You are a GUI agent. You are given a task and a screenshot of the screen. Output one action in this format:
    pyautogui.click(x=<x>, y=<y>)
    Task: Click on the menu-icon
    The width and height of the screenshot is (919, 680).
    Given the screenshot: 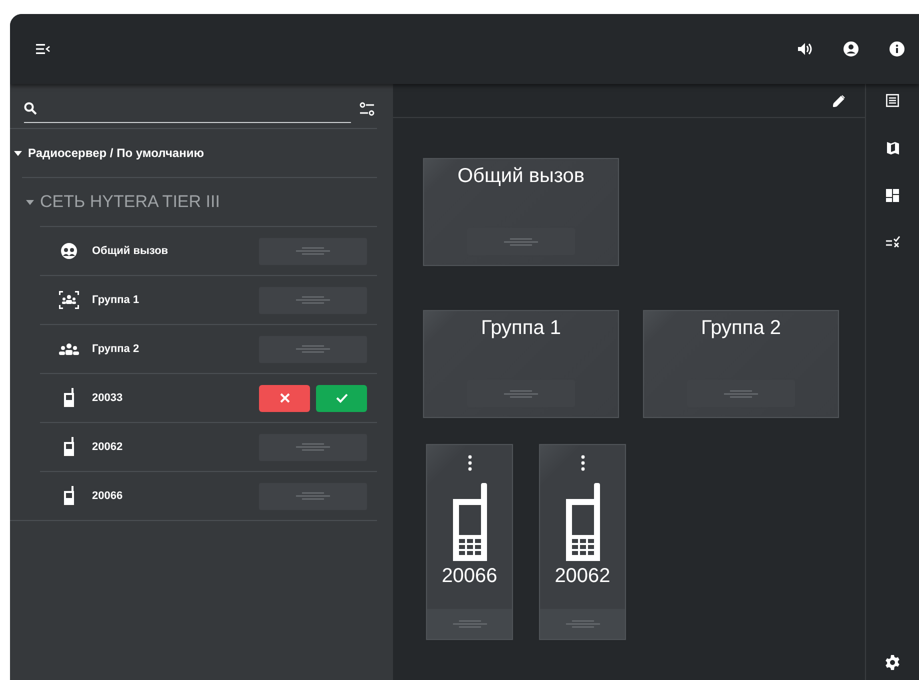 What is the action you would take?
    pyautogui.click(x=43, y=49)
    